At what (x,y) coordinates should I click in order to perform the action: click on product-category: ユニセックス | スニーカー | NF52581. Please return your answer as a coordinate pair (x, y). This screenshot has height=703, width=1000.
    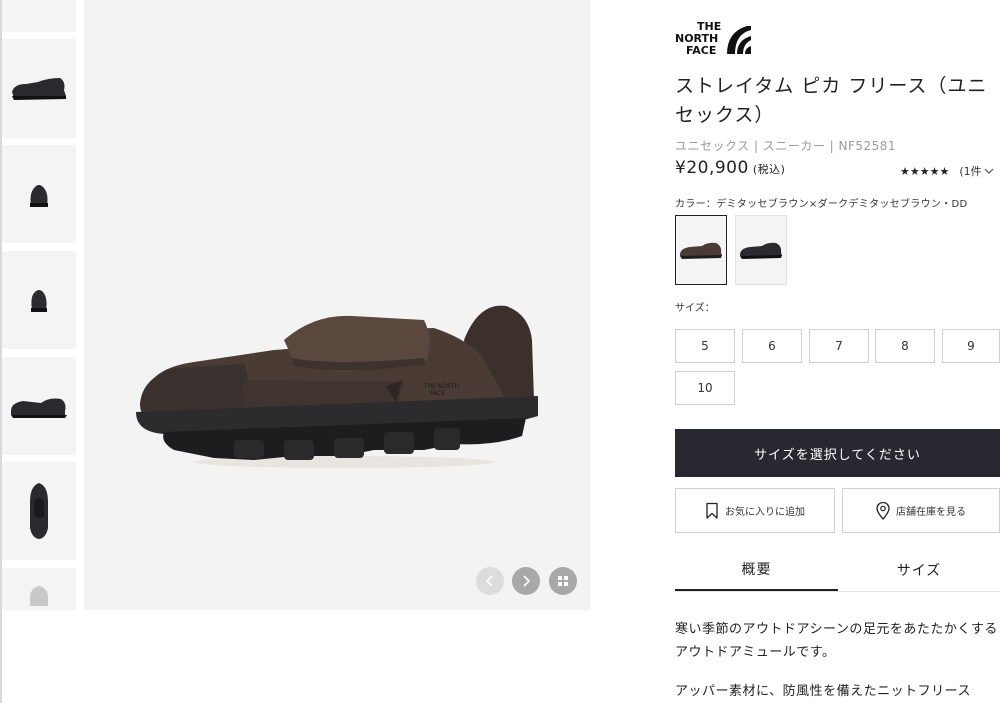
    Looking at the image, I should click on (786, 146).